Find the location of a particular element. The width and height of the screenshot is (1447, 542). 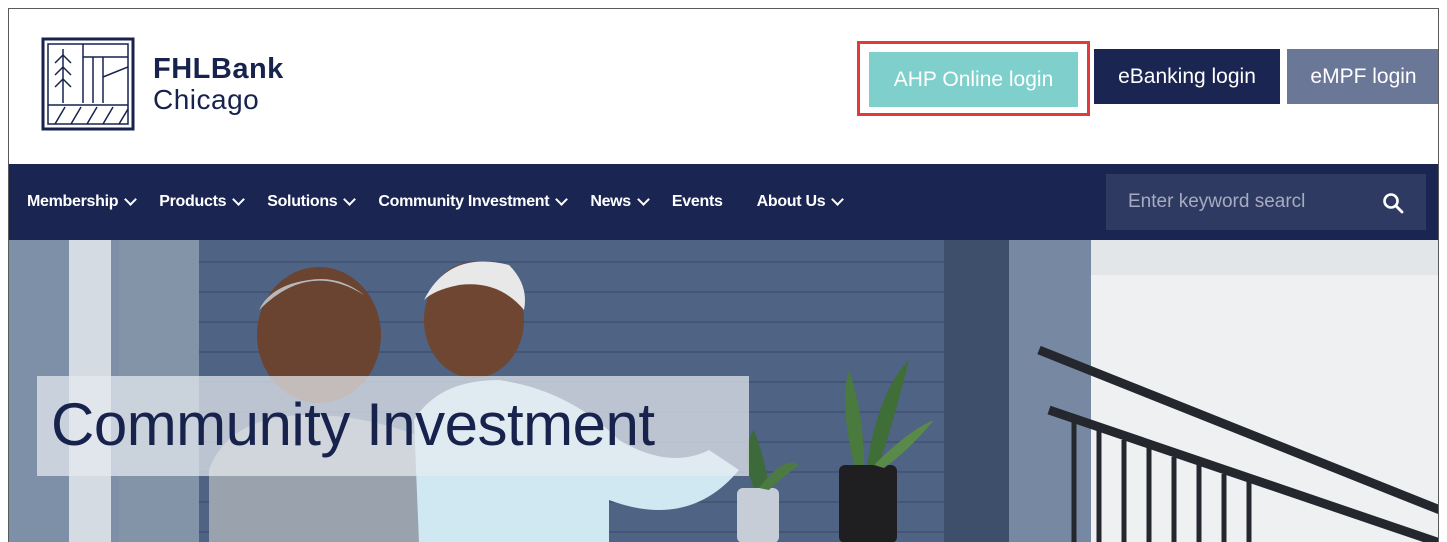

nav-item-label: Events is located at coordinates (697, 201).